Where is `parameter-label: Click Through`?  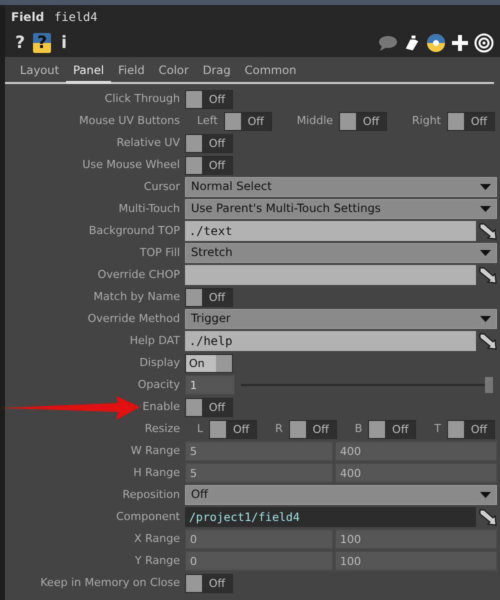 parameter-label: Click Through is located at coordinates (142, 98).